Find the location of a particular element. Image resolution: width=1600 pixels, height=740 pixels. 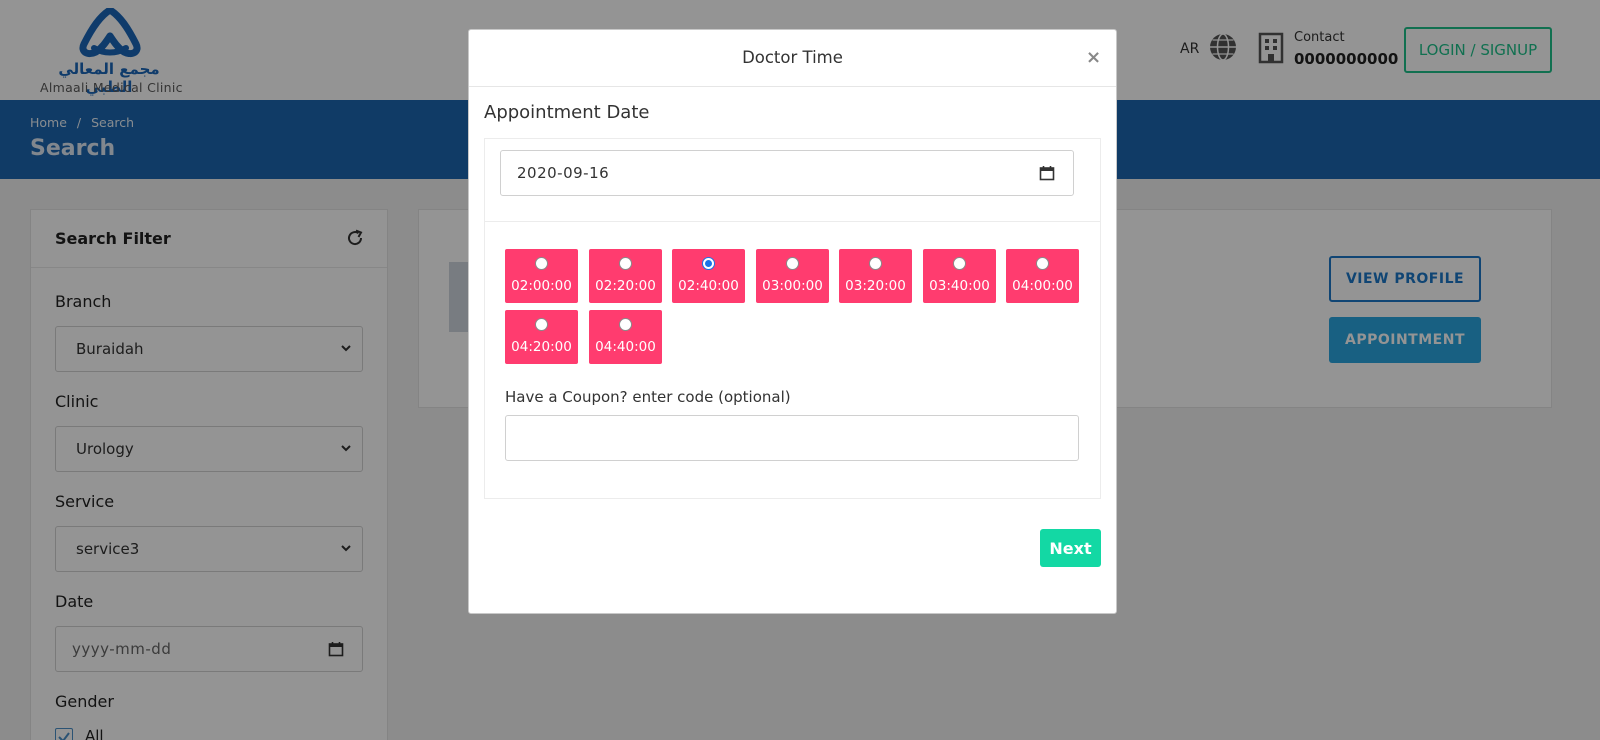

time-slot-label: 04:40:00 is located at coordinates (625, 347).